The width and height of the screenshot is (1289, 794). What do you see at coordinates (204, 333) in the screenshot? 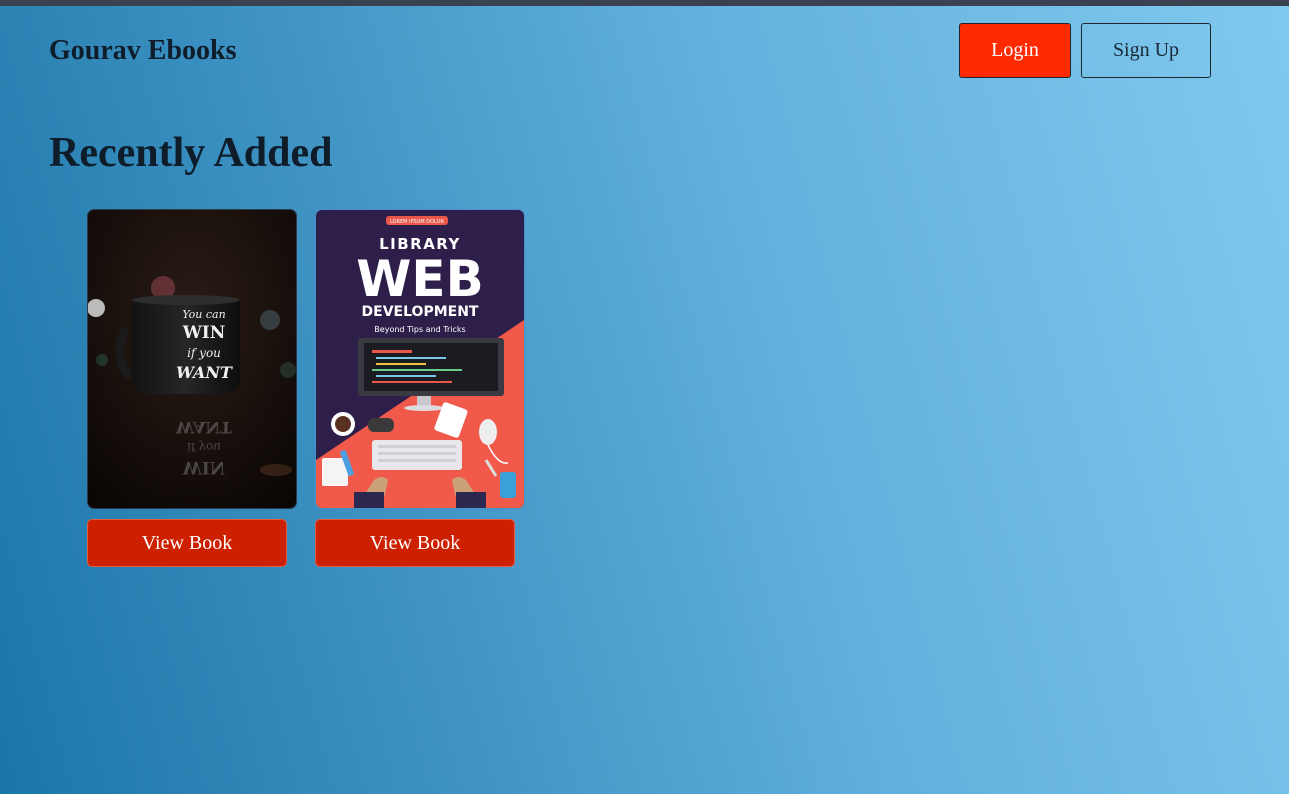
I see `cover-text-line: WIN` at bounding box center [204, 333].